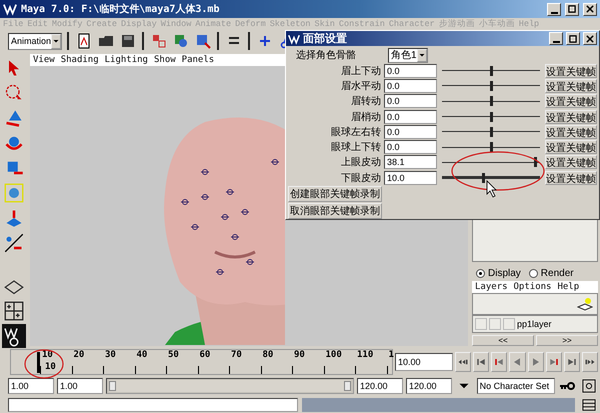  What do you see at coordinates (509, 324) in the screenshot?
I see `color-box` at bounding box center [509, 324].